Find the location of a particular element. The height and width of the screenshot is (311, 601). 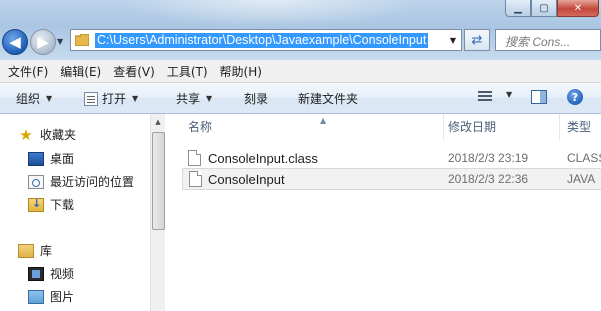

minimize-button: ▁ is located at coordinates (518, 8).